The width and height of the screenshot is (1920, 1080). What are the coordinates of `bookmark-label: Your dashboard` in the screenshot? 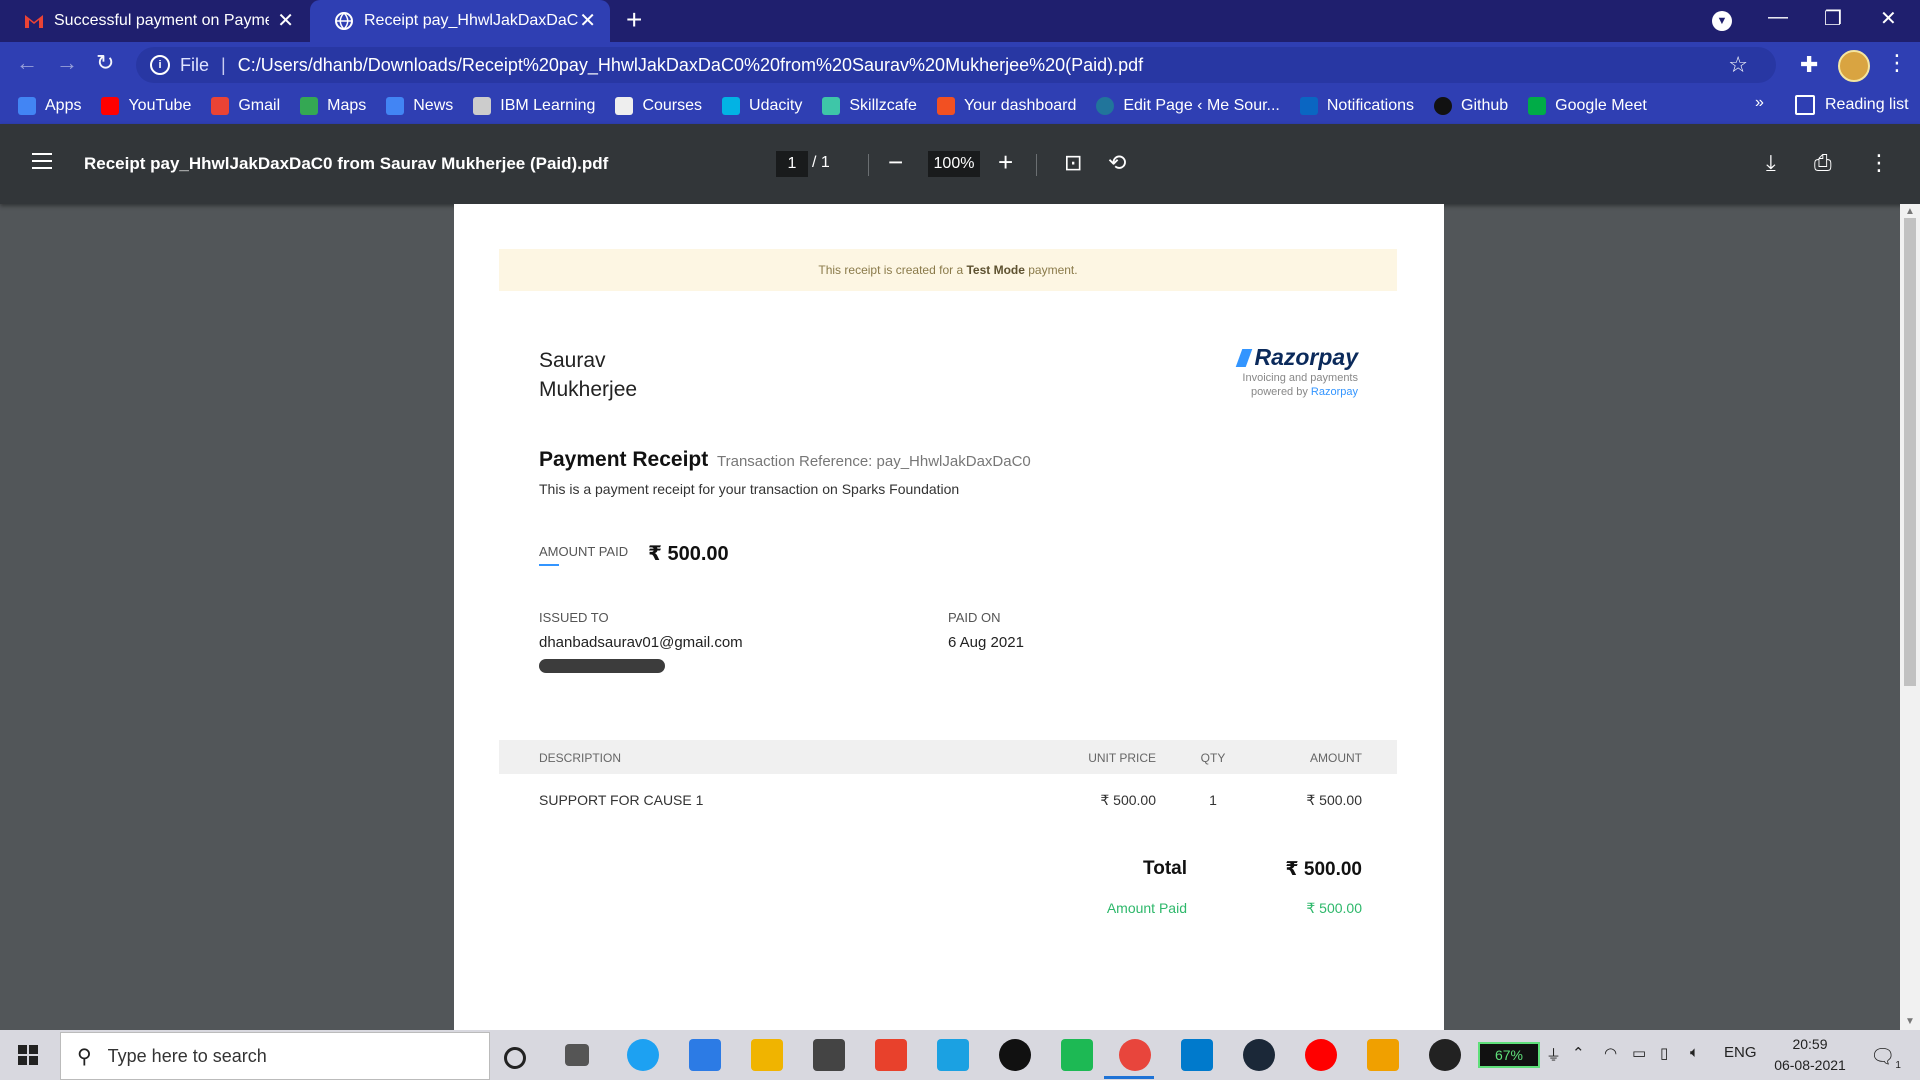 It's located at (1020, 105).